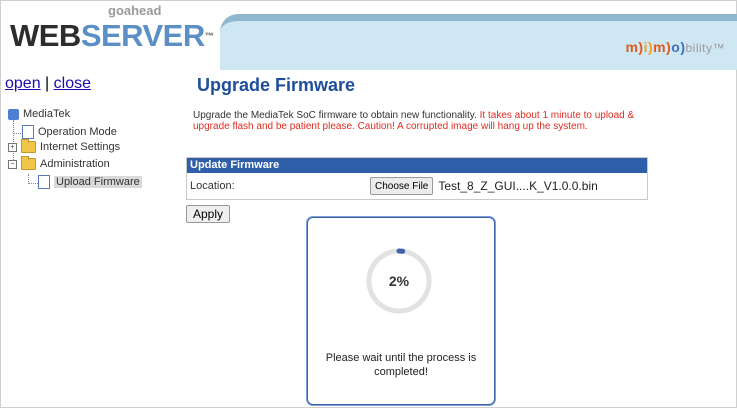  I want to click on tree-item-administration: − Administration, so click(59, 163).